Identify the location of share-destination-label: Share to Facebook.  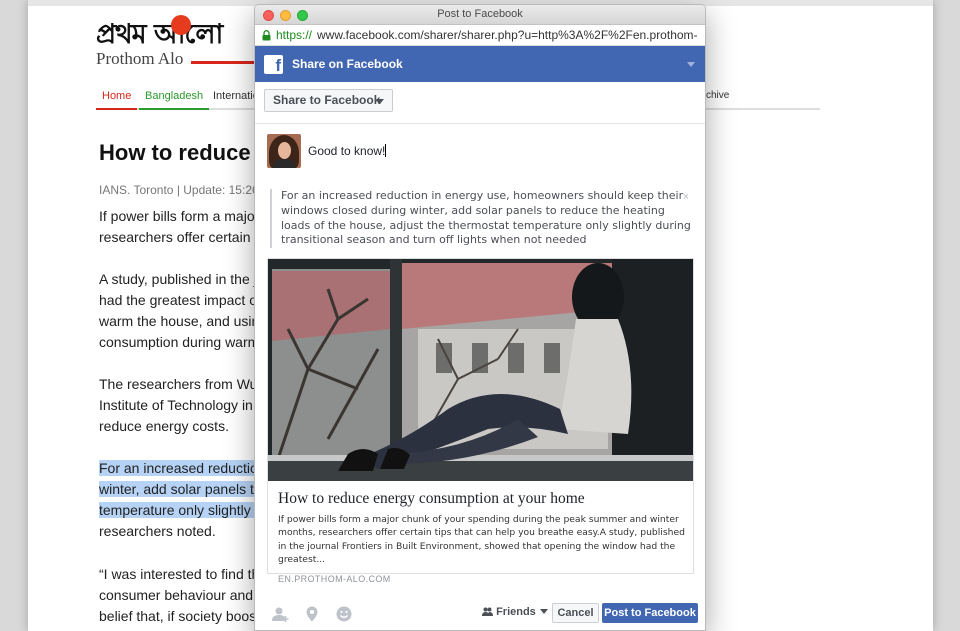
(327, 100).